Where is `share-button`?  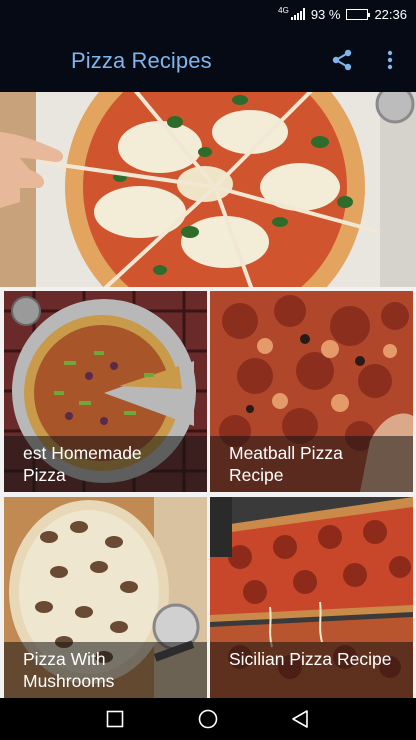 share-button is located at coordinates (342, 60).